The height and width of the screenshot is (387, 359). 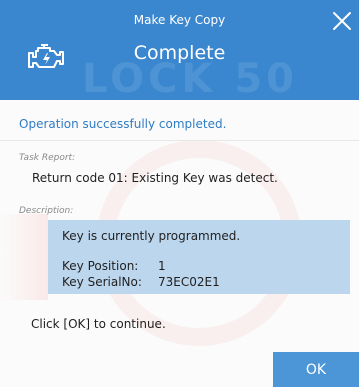 What do you see at coordinates (24, 257) in the screenshot?
I see `description-accent` at bounding box center [24, 257].